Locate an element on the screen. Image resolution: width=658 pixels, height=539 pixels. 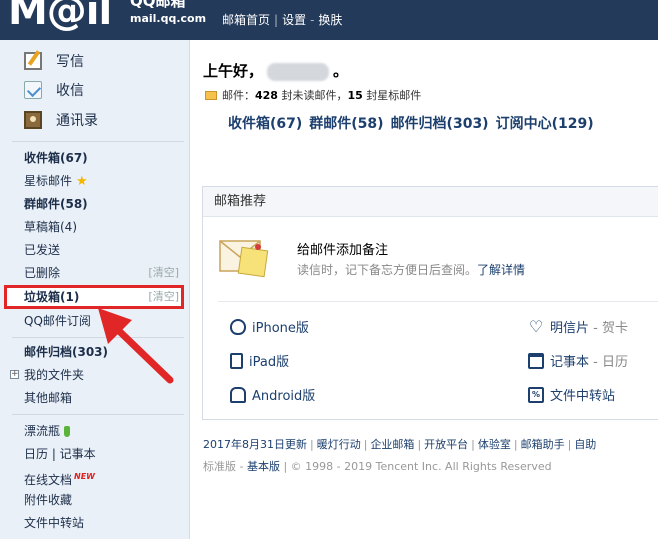
folder-group: 群邮件(58) is located at coordinates (56, 204).